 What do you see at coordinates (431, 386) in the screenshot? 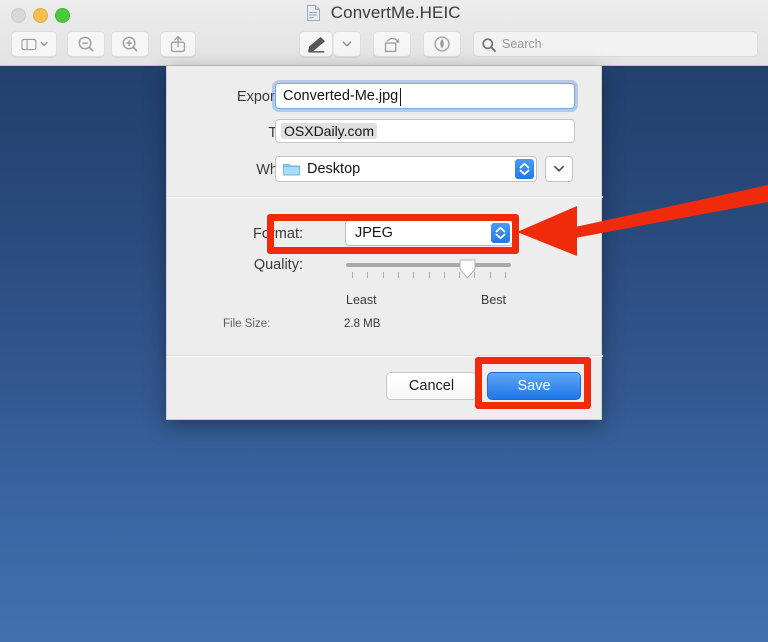
I see `cancel-button: Cancel` at bounding box center [431, 386].